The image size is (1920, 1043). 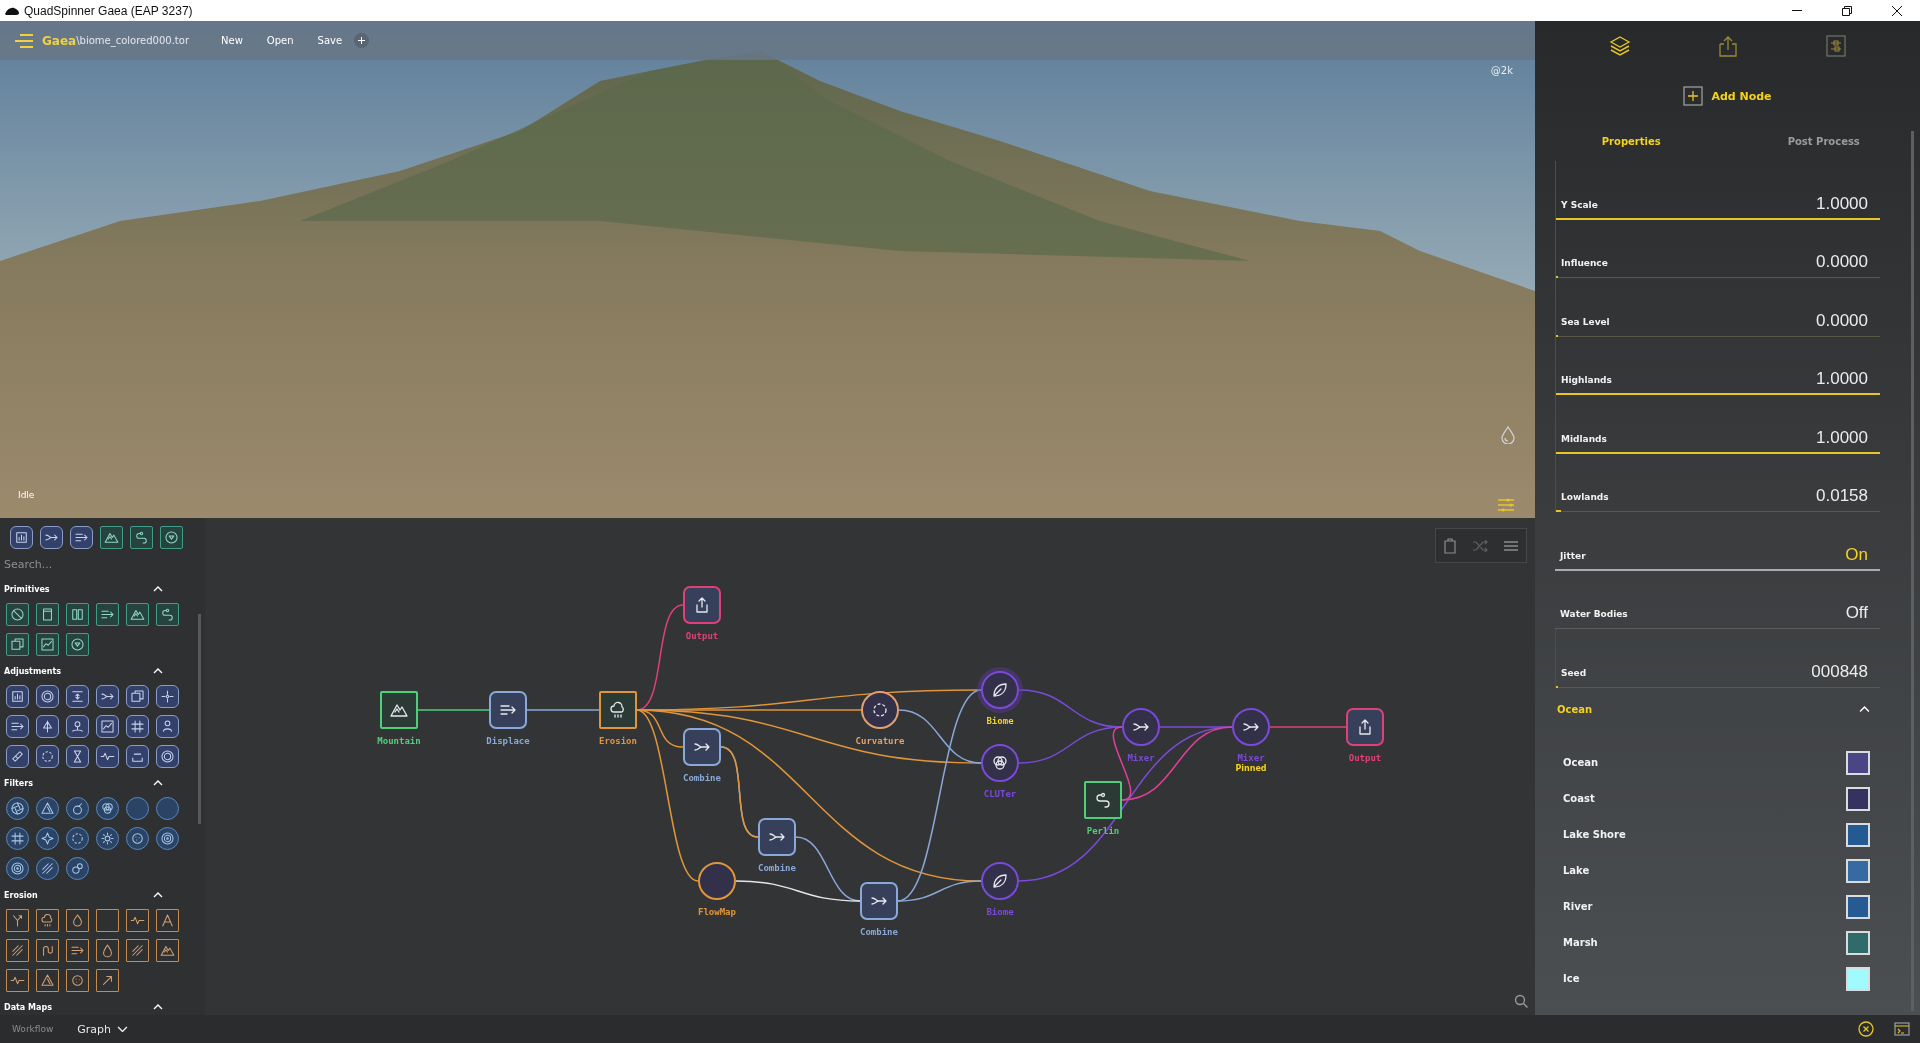 I want to click on slider-field: Midlands 1.0000, so click(x=1717, y=424).